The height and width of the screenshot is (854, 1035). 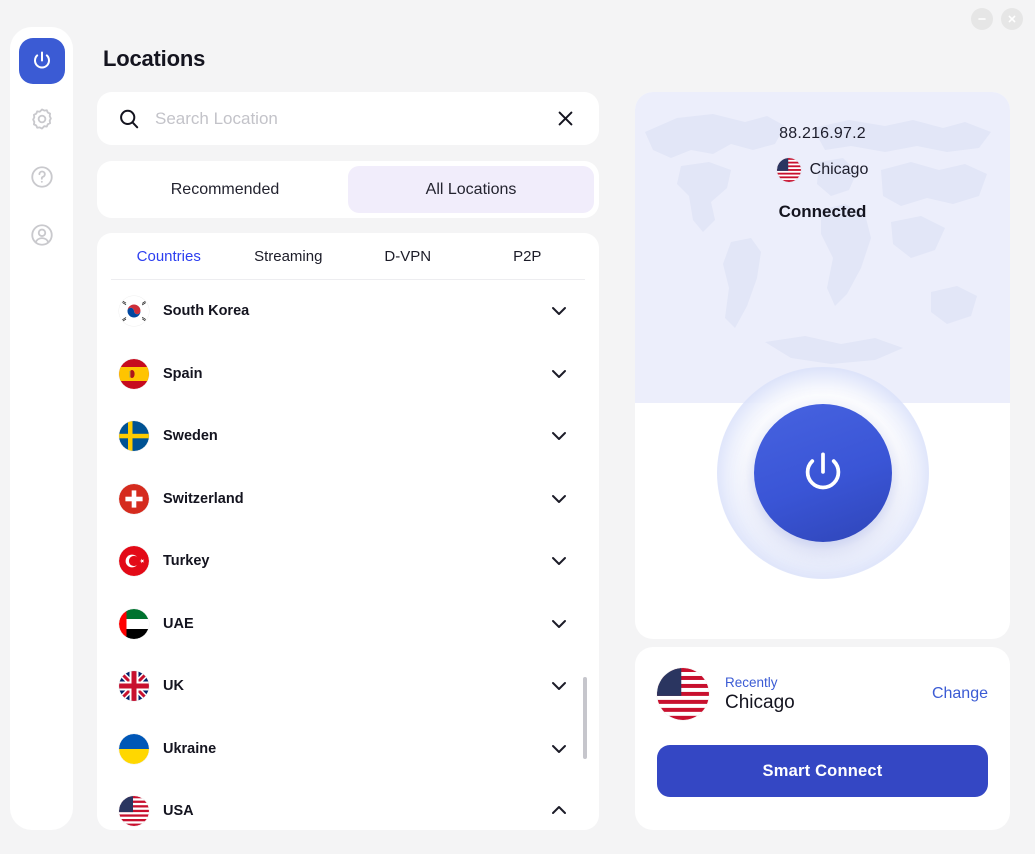 I want to click on country-name: USA, so click(x=178, y=811).